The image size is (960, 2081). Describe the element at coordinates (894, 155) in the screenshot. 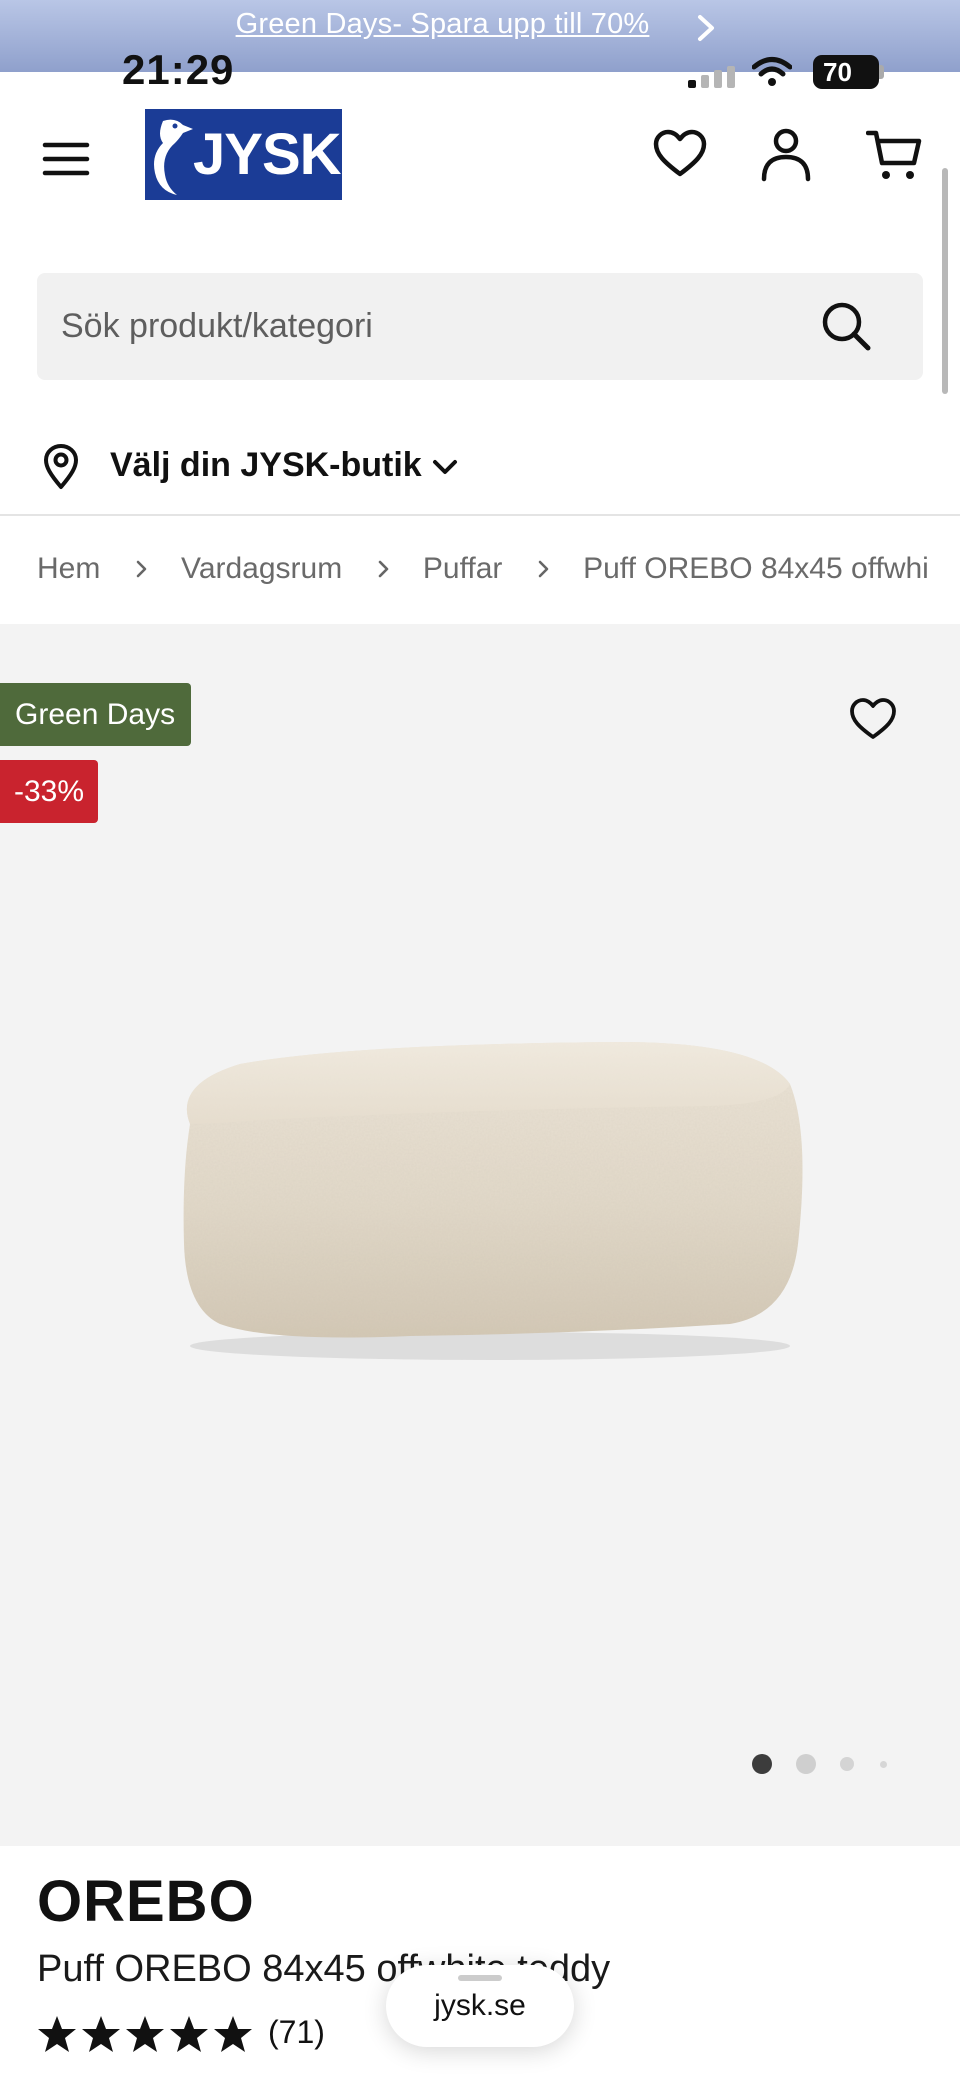

I see `cart-icon` at that location.